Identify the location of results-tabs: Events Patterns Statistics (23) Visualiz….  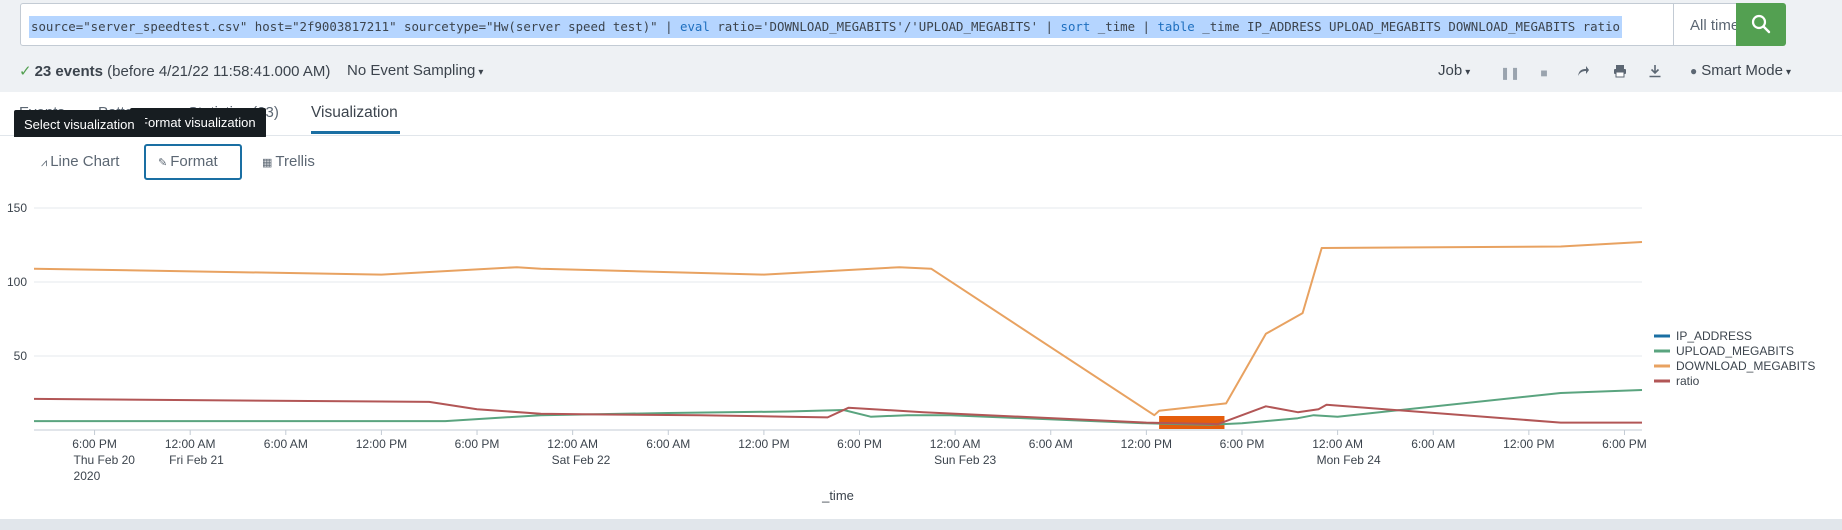
(921, 114).